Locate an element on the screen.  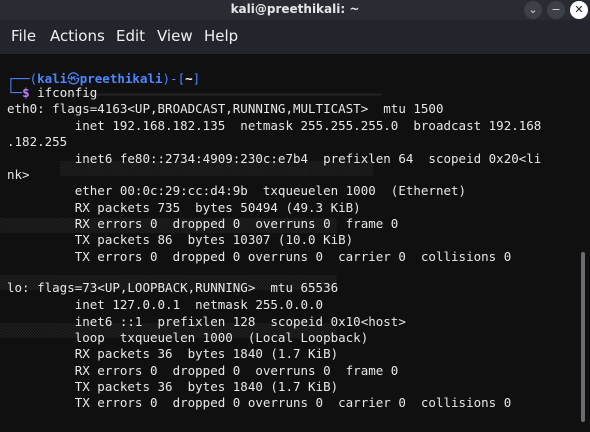
menu-bar: File Actions Edit View Help is located at coordinates (295, 37).